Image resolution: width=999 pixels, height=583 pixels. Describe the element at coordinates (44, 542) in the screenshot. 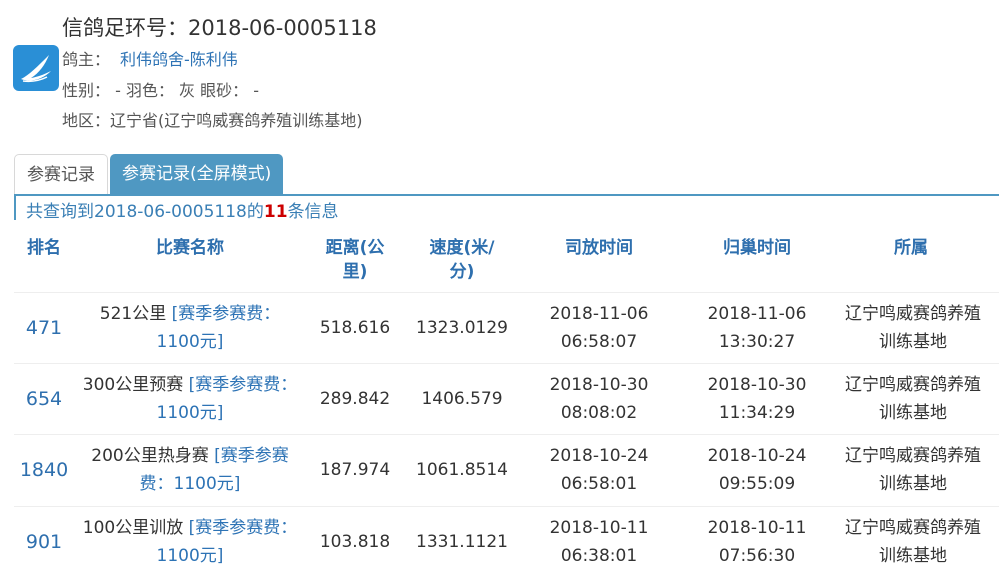

I see `rank-cell: 901` at that location.